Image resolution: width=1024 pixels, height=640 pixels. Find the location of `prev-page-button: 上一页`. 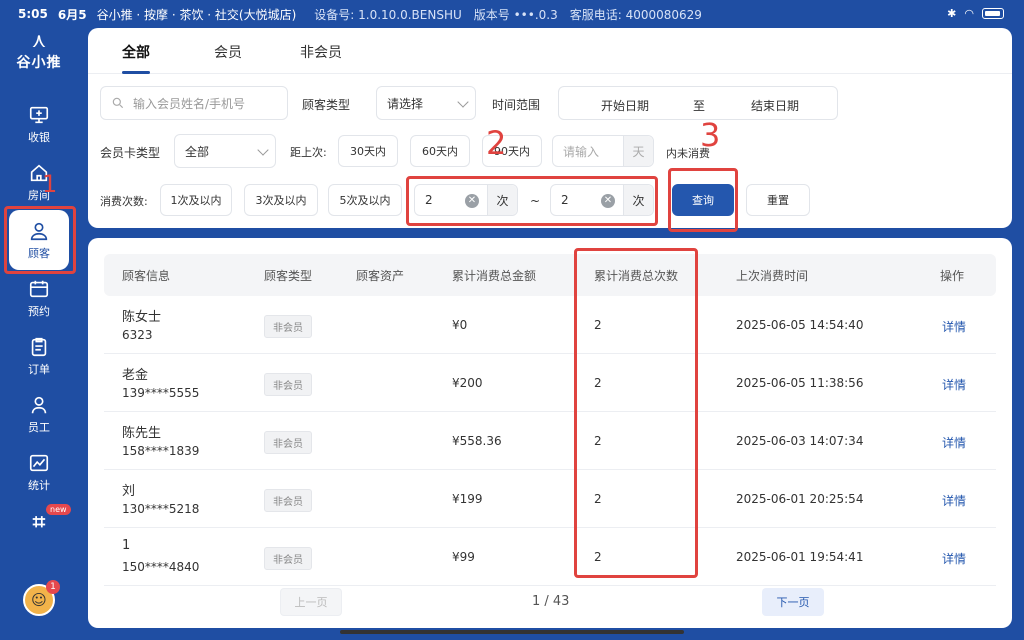

prev-page-button: 上一页 is located at coordinates (311, 602).